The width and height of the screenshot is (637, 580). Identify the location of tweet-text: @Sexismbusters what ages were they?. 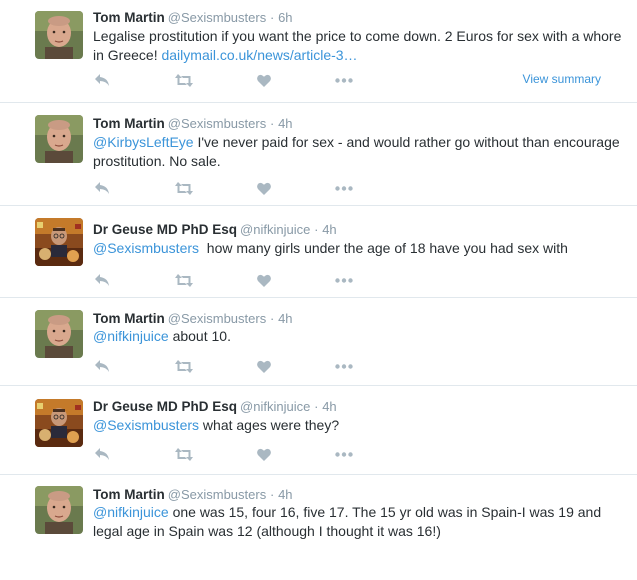
(358, 425).